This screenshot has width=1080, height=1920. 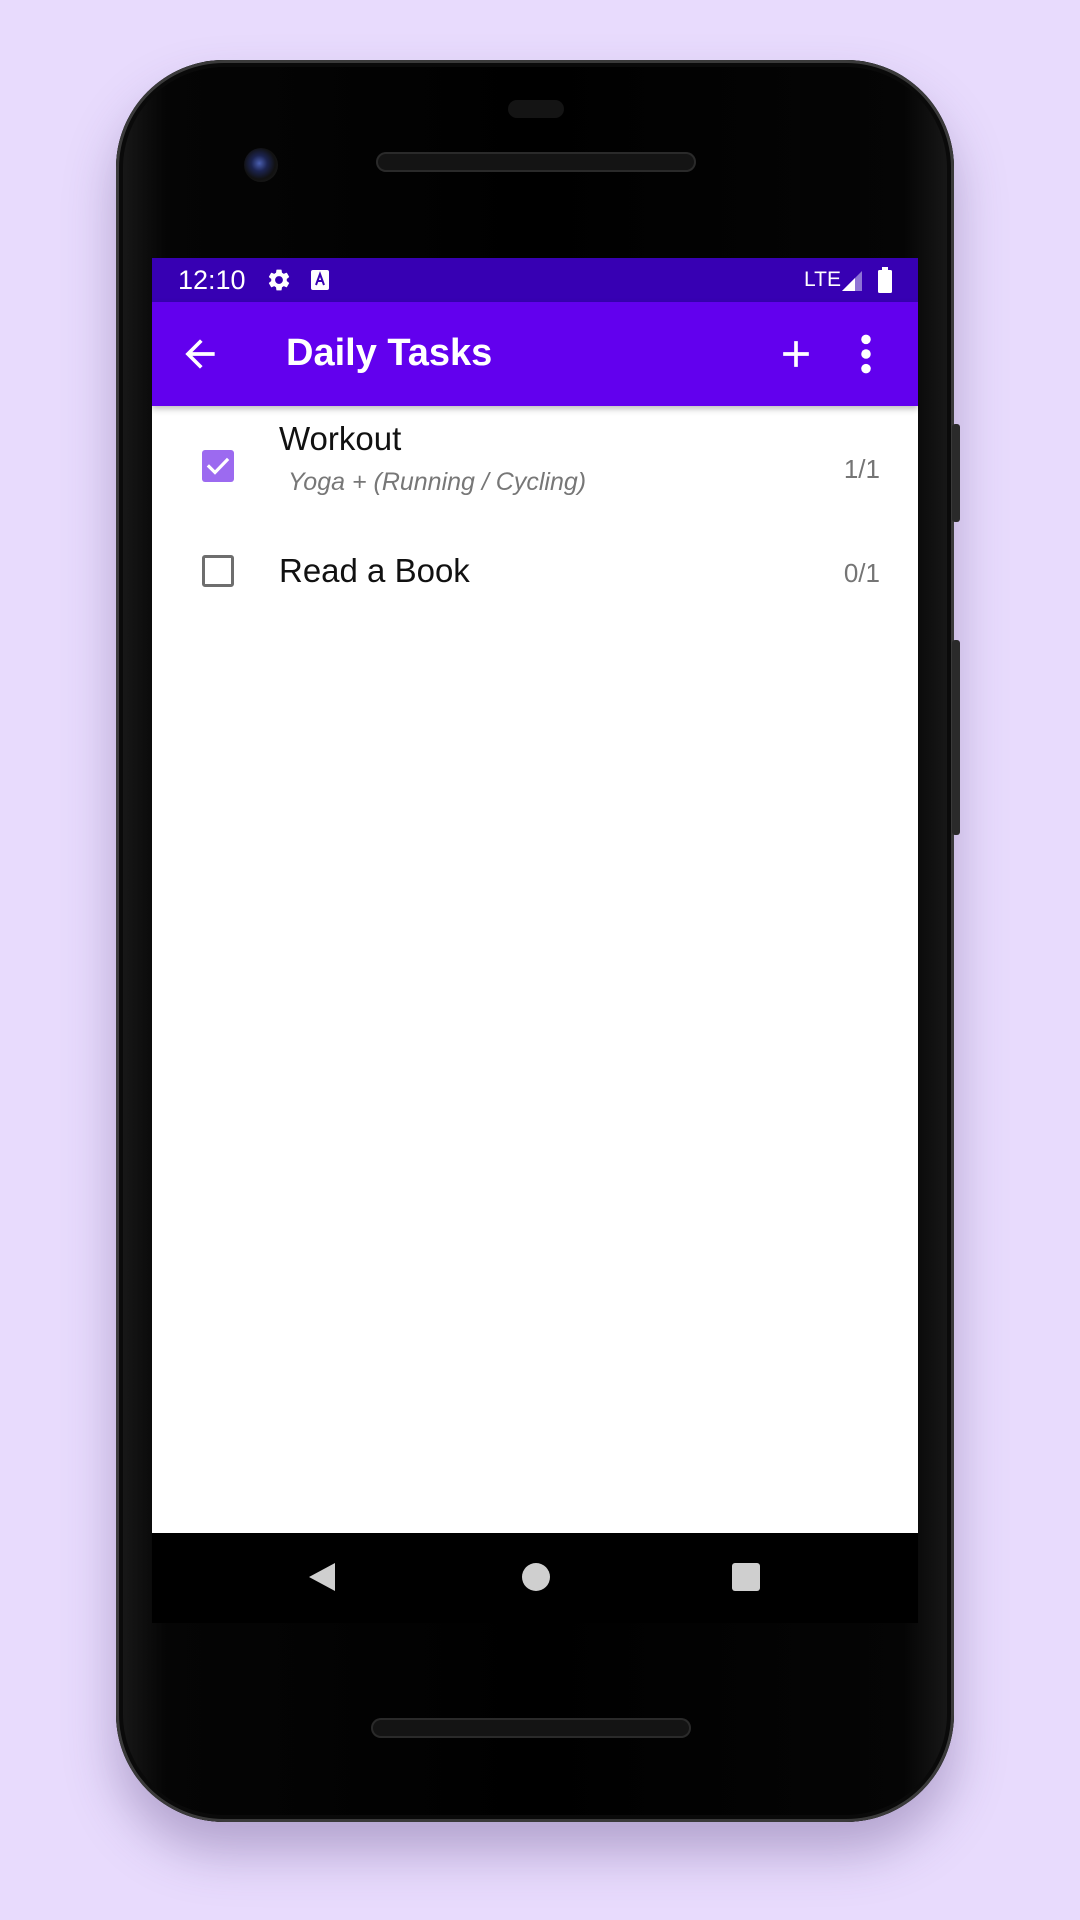 I want to click on check-icon, so click(x=218, y=466).